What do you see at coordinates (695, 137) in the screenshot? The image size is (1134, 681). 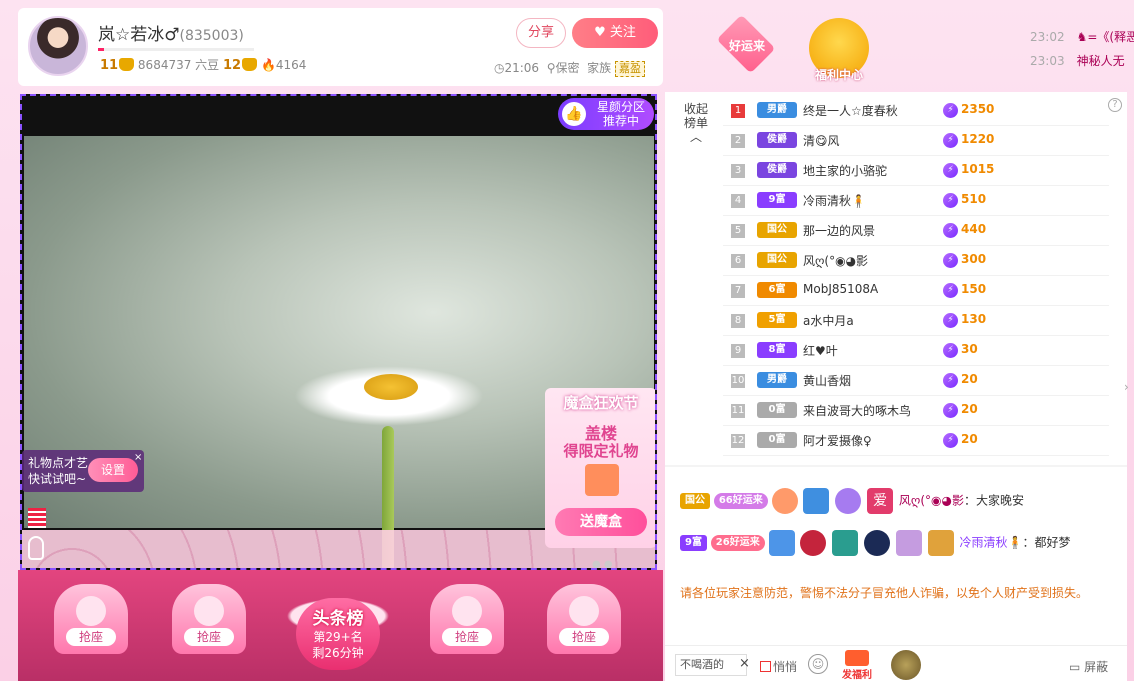 I see `chevron-up-icon: ︿` at bounding box center [695, 137].